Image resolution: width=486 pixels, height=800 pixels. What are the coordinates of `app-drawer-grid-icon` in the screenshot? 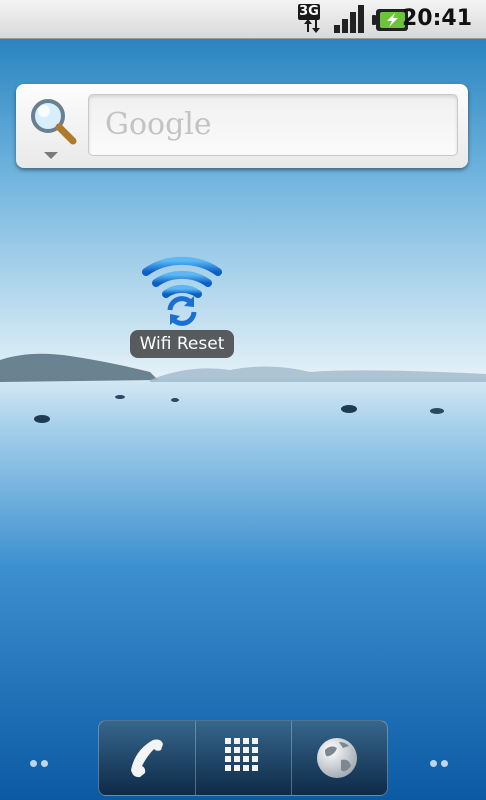 It's located at (241, 754).